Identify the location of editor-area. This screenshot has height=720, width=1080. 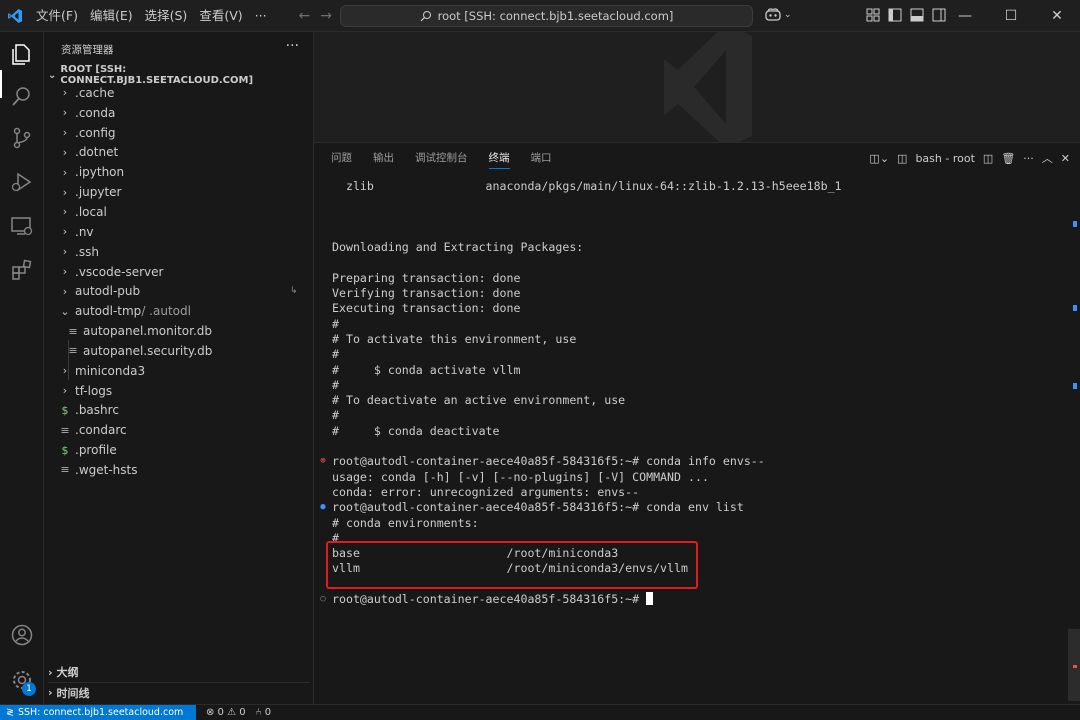
(697, 87).